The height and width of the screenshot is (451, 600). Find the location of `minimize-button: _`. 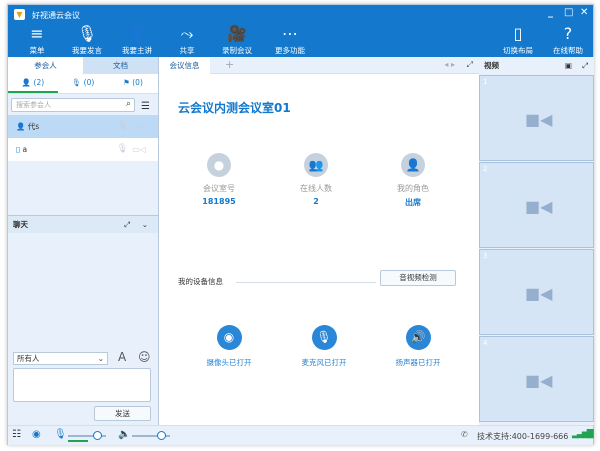

minimize-button: _ is located at coordinates (550, 12).